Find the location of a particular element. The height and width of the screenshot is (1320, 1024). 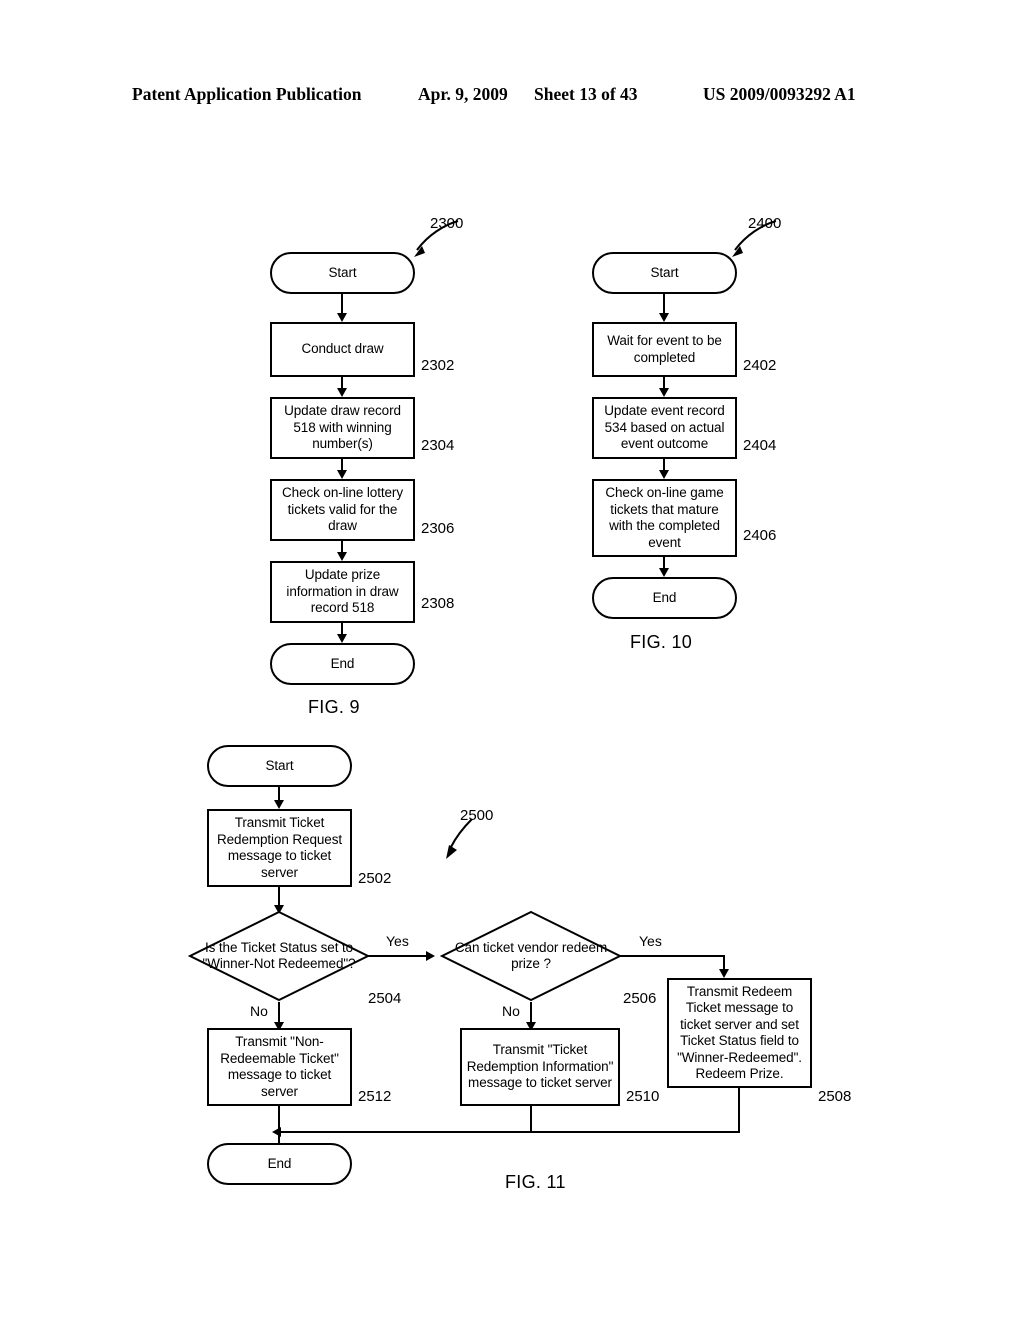

header-publication-title: Patent Application Publication is located at coordinates (247, 94).